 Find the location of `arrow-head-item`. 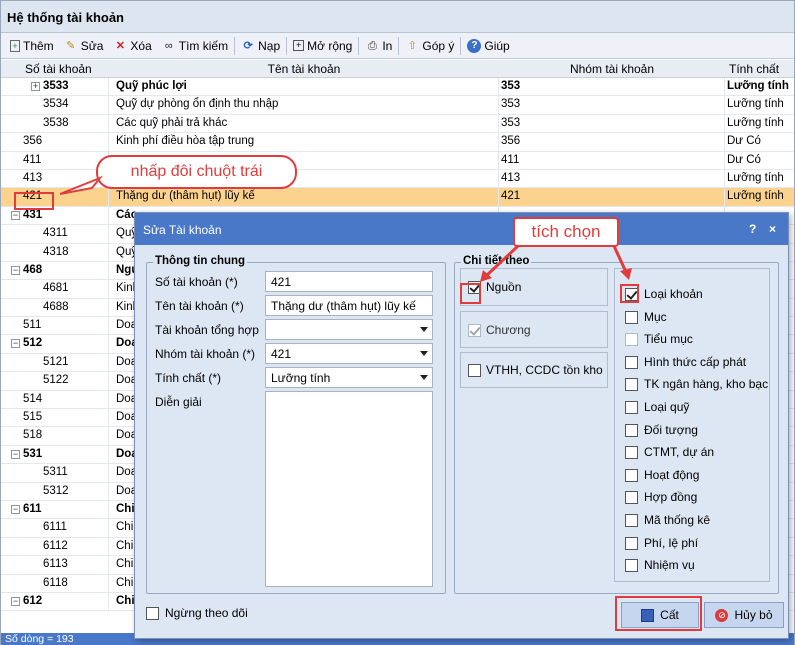

arrow-head-item is located at coordinates (626, 274).